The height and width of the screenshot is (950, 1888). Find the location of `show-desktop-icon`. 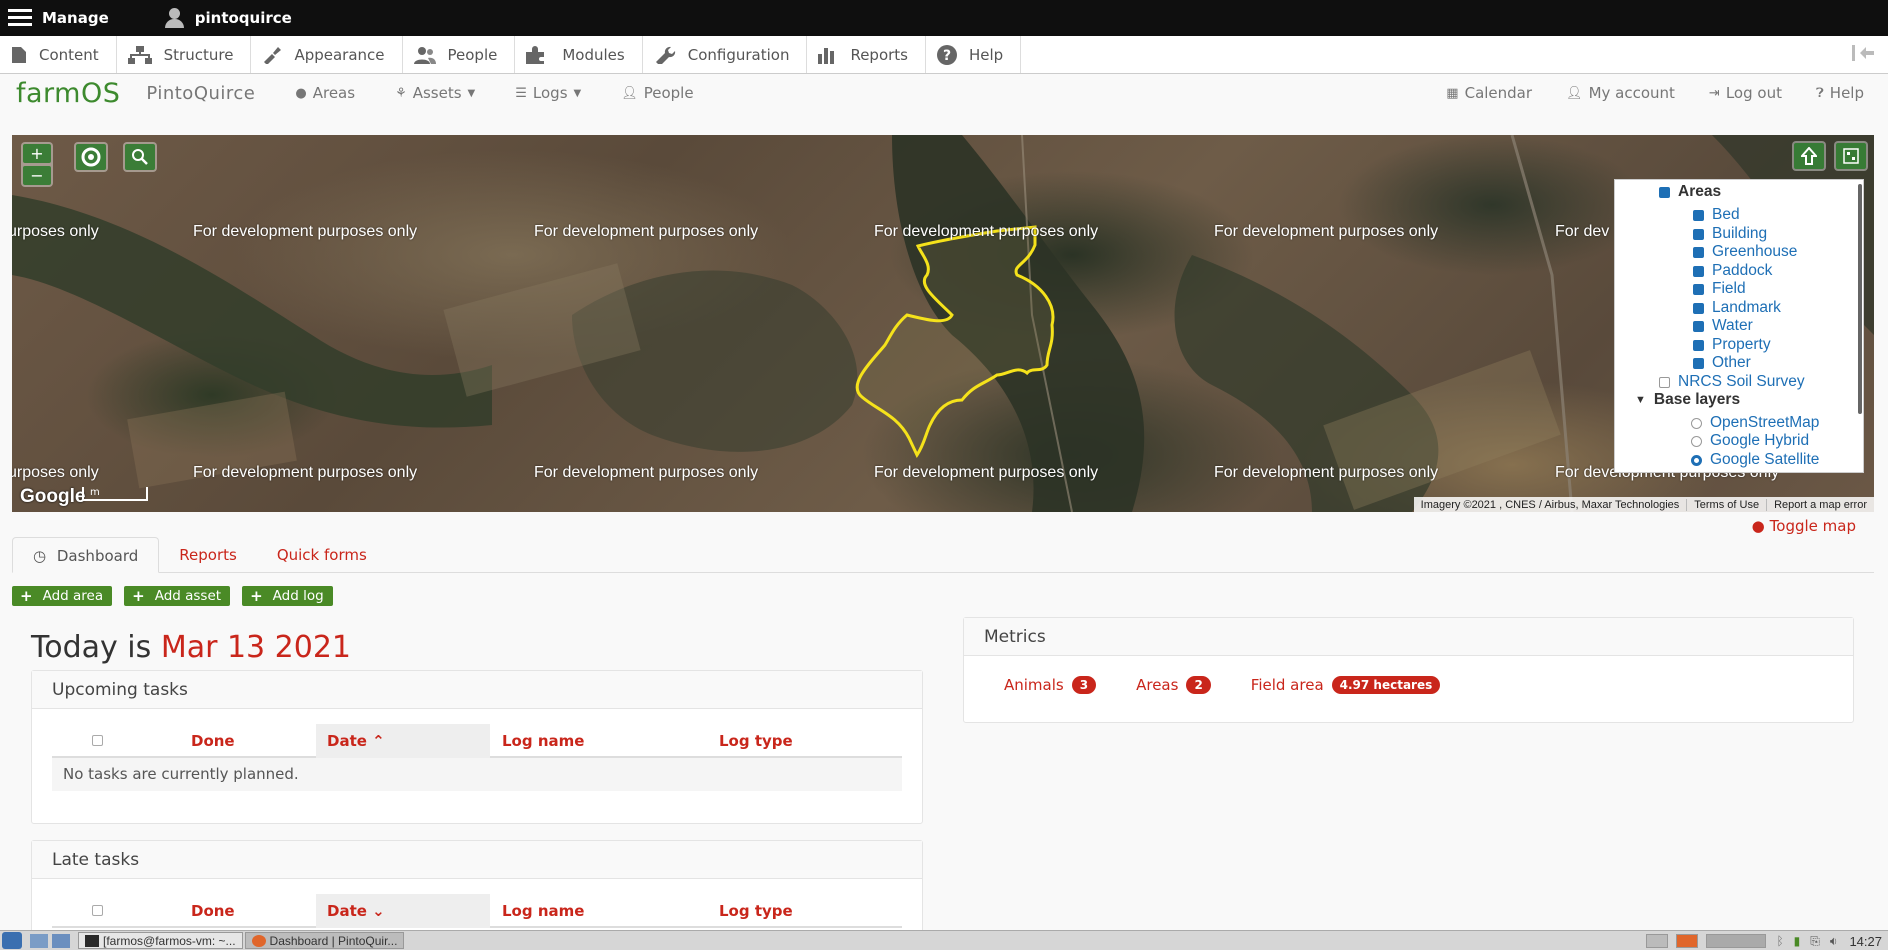

show-desktop-icon is located at coordinates (39, 940).